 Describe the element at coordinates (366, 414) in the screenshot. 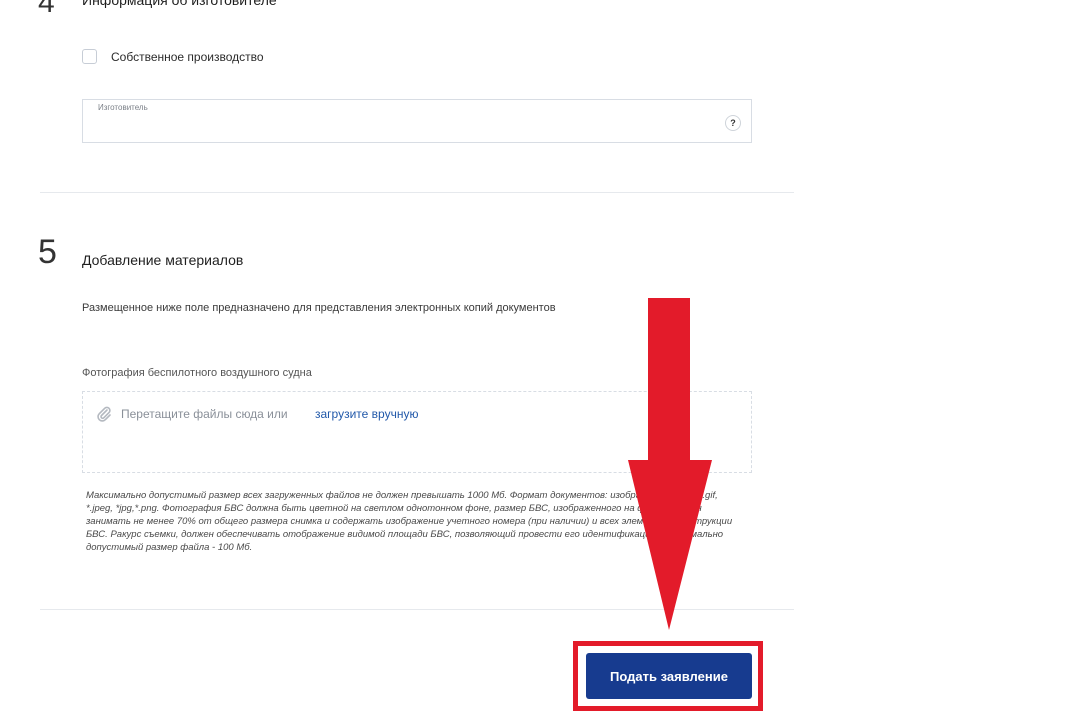

I see `upload-manually-link: загрузите вручную` at that location.